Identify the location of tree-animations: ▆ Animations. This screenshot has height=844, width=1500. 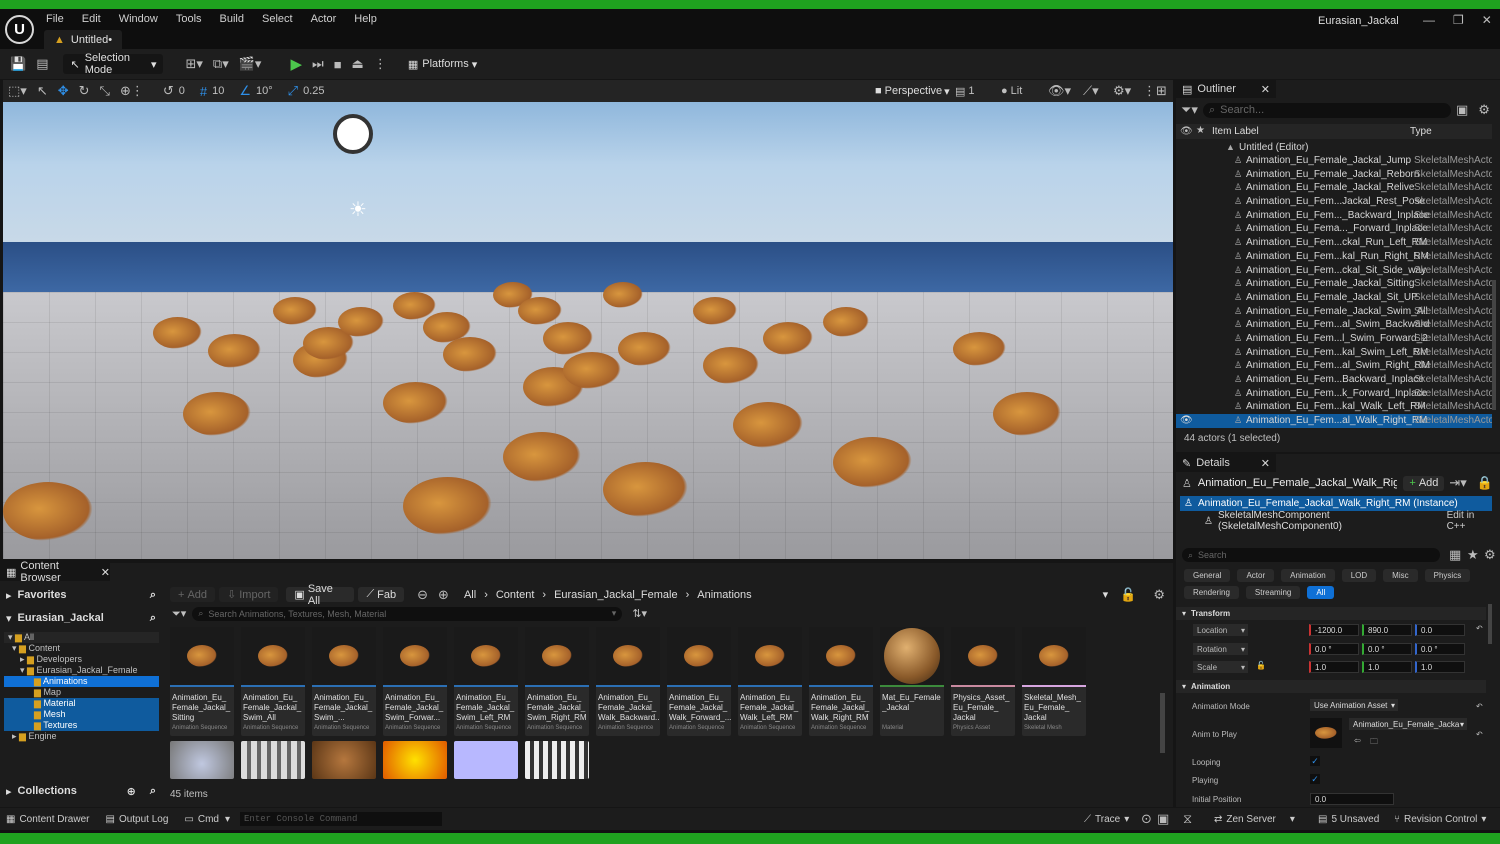
(81, 681).